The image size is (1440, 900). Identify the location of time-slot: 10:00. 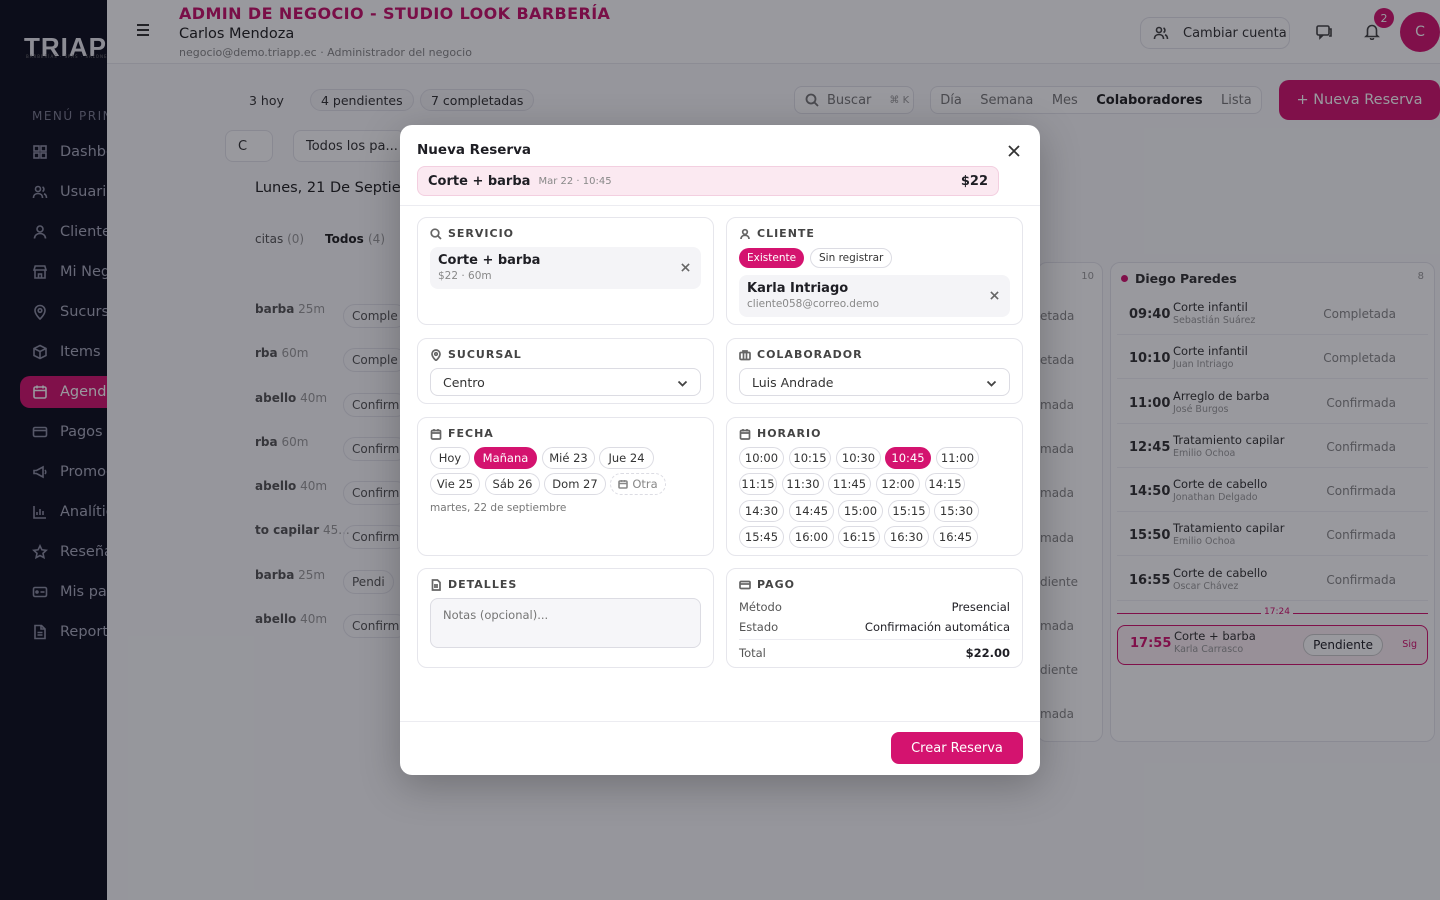
(761, 458).